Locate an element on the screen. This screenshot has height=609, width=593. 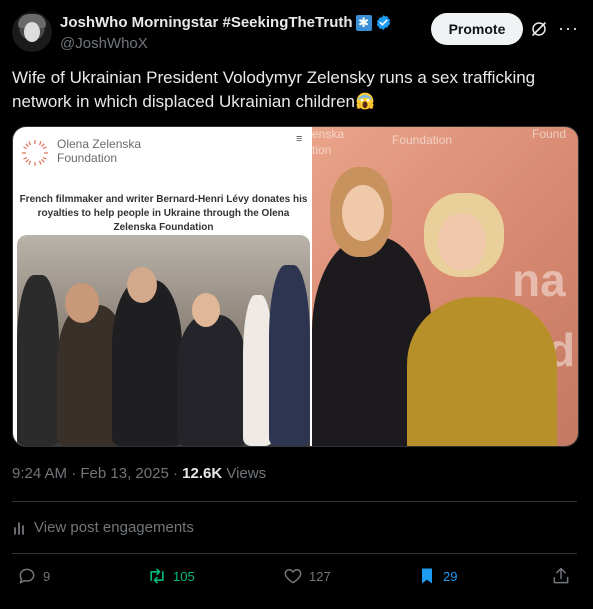
repost-count: 105 is located at coordinates (184, 576).